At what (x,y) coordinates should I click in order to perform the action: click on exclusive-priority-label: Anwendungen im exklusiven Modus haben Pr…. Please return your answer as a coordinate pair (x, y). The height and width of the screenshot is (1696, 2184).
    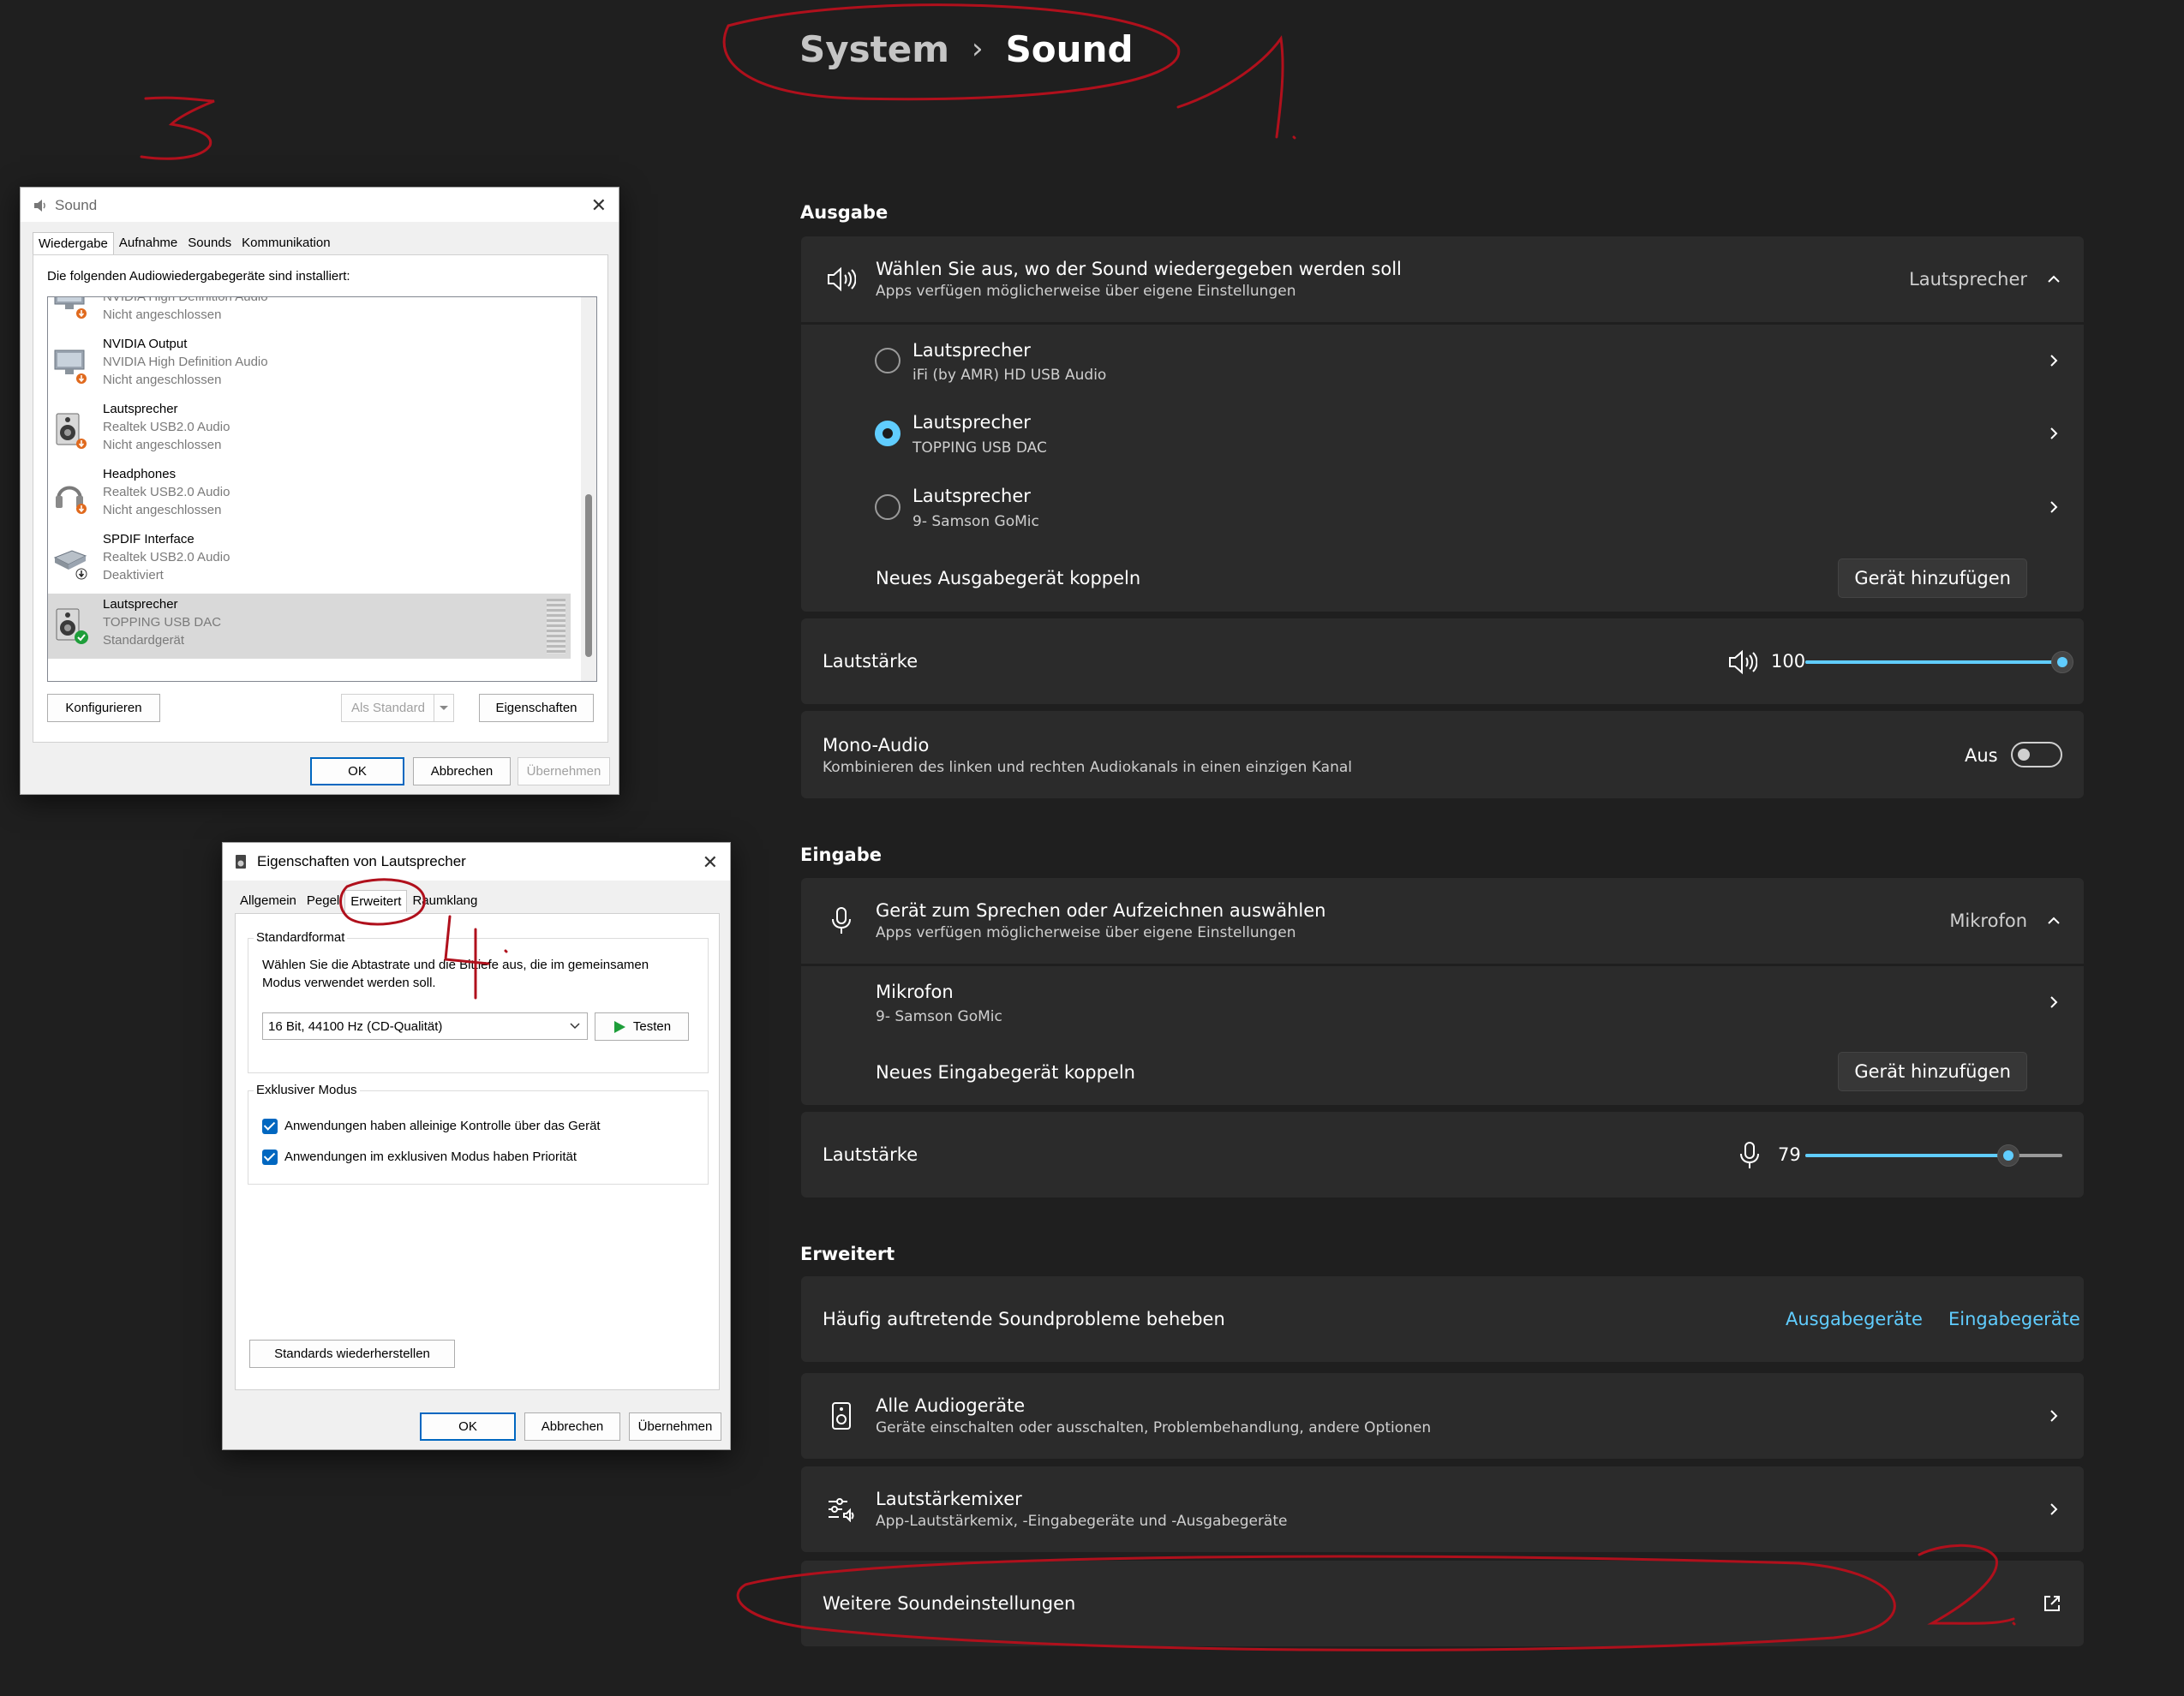
    Looking at the image, I should click on (430, 1157).